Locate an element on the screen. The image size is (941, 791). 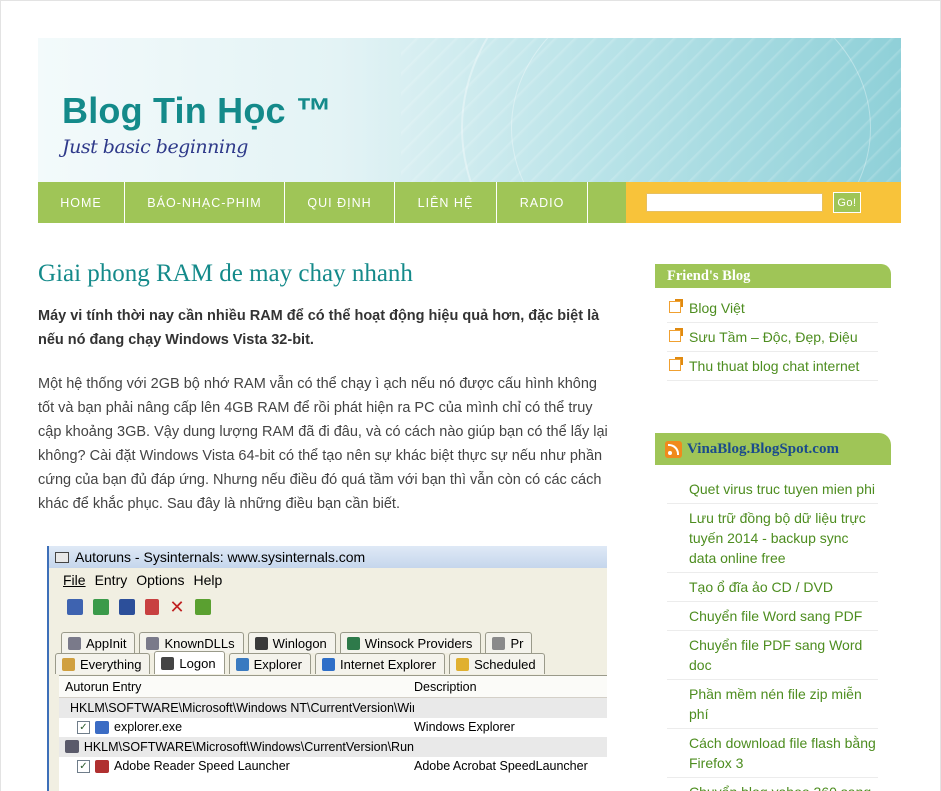
autoruns-toolbar: ✕ is located at coordinates (328, 607).